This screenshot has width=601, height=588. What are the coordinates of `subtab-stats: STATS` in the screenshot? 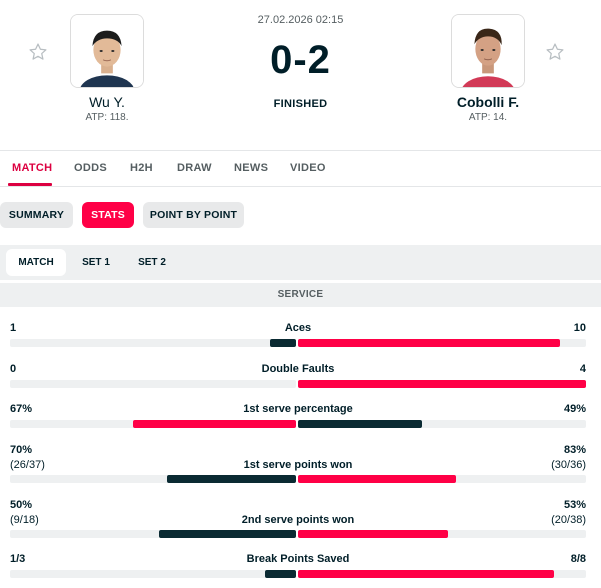 It's located at (108, 215).